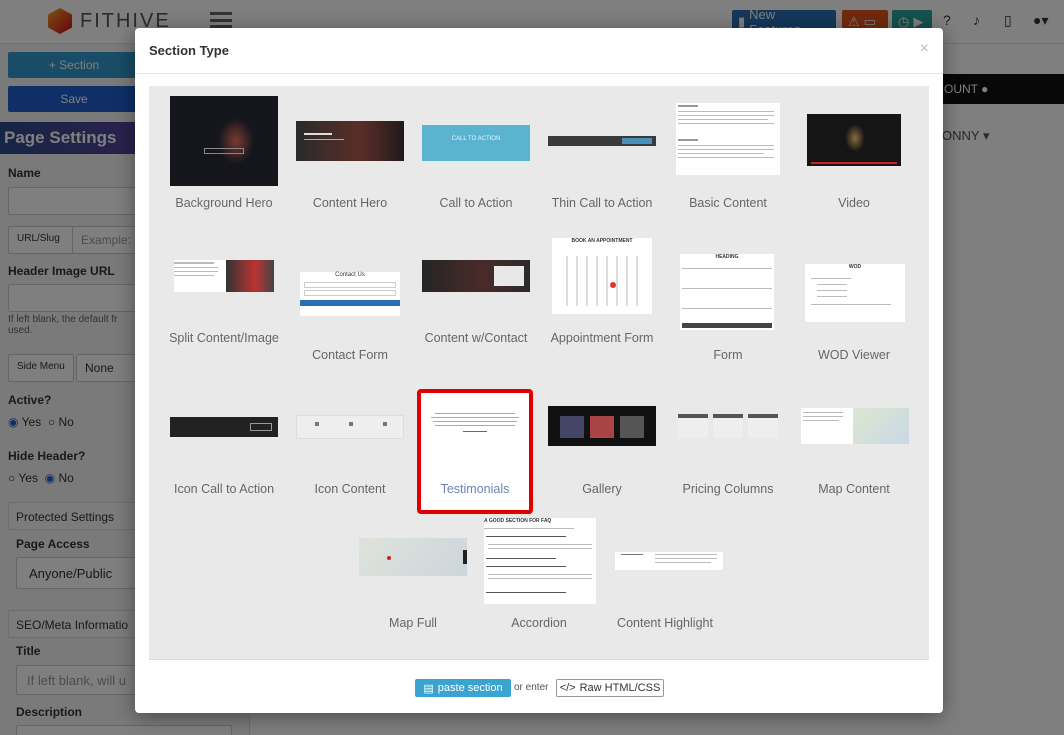 The width and height of the screenshot is (1064, 735). I want to click on testimonials-label: Testimonials, so click(475, 489).